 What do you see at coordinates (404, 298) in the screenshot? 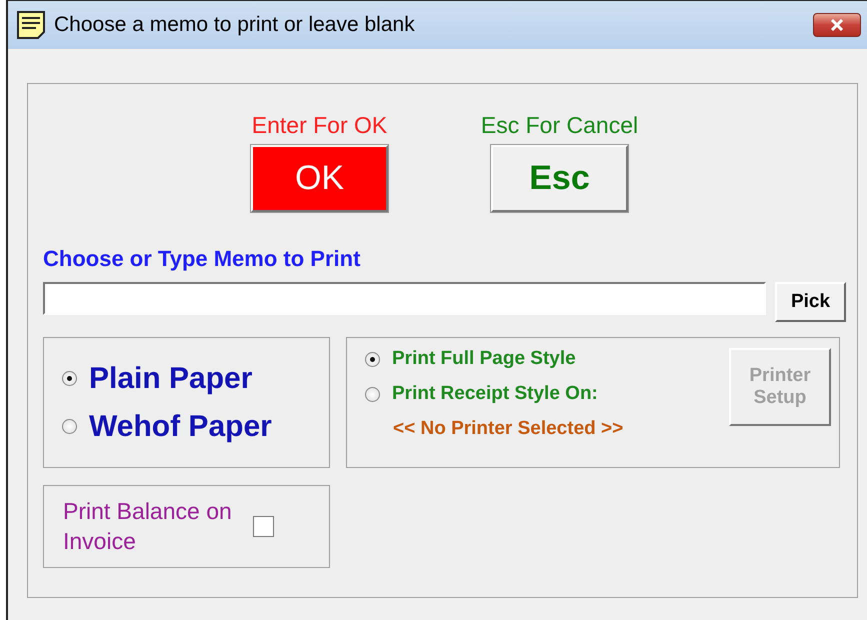
I see `memo-input-field` at bounding box center [404, 298].